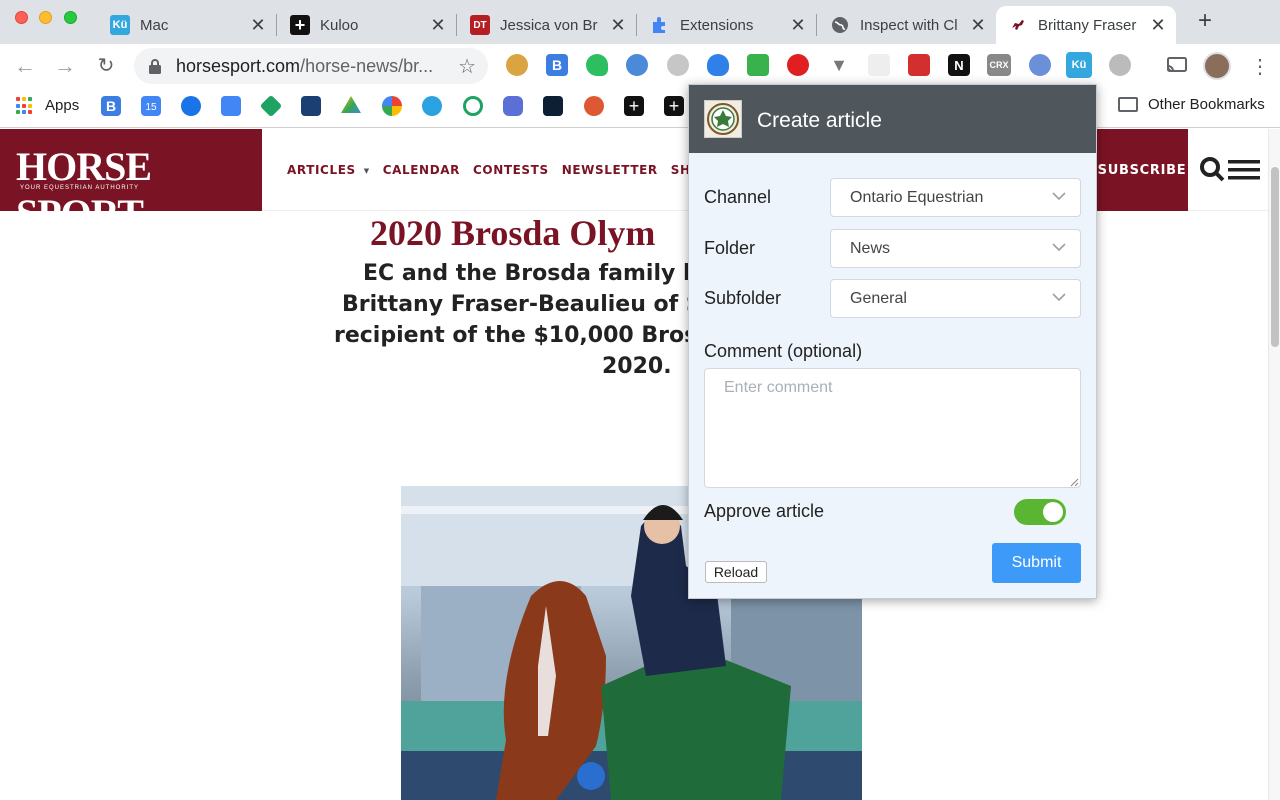 This screenshot has width=1280, height=800. Describe the element at coordinates (106, 66) in the screenshot. I see `reload-page-button: ↻` at that location.